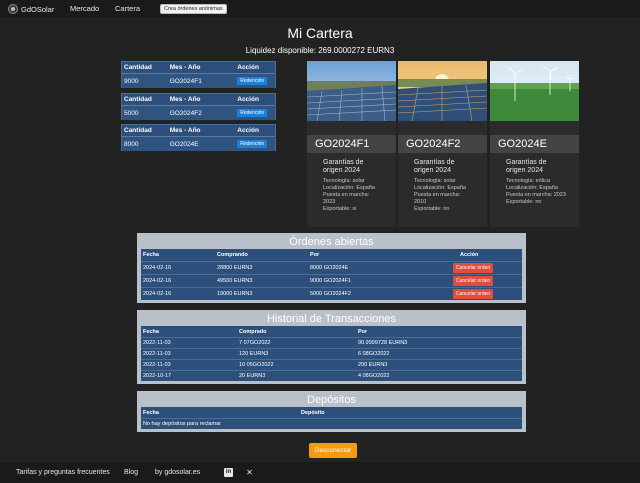 The width and height of the screenshot is (640, 483). What do you see at coordinates (63, 472) in the screenshot?
I see `footer-link-faq: Tarifas y preguntas frecuentes` at bounding box center [63, 472].